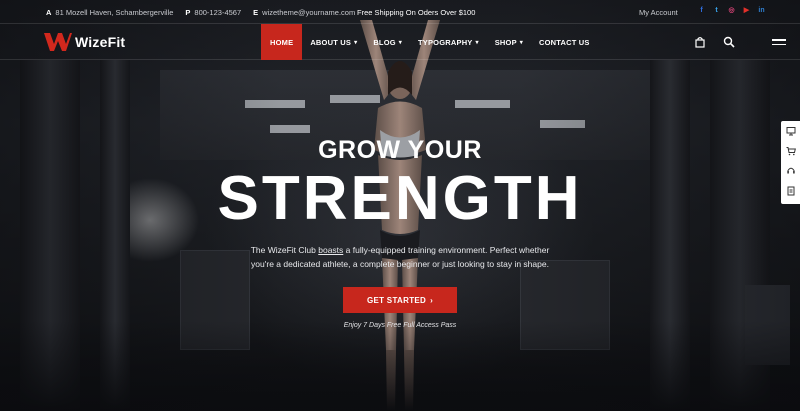 The height and width of the screenshot is (411, 800). Describe the element at coordinates (716, 10) in the screenshot. I see `twitter-icon: t` at that location.